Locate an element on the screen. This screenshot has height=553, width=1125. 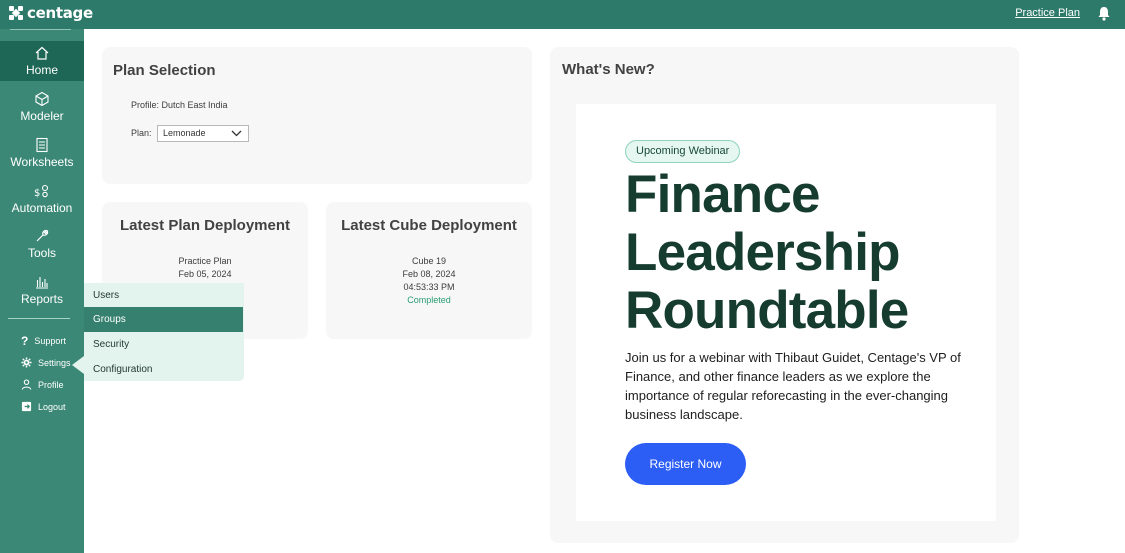
sidebar-item-worksheets: Worksheets is located at coordinates (42, 150).